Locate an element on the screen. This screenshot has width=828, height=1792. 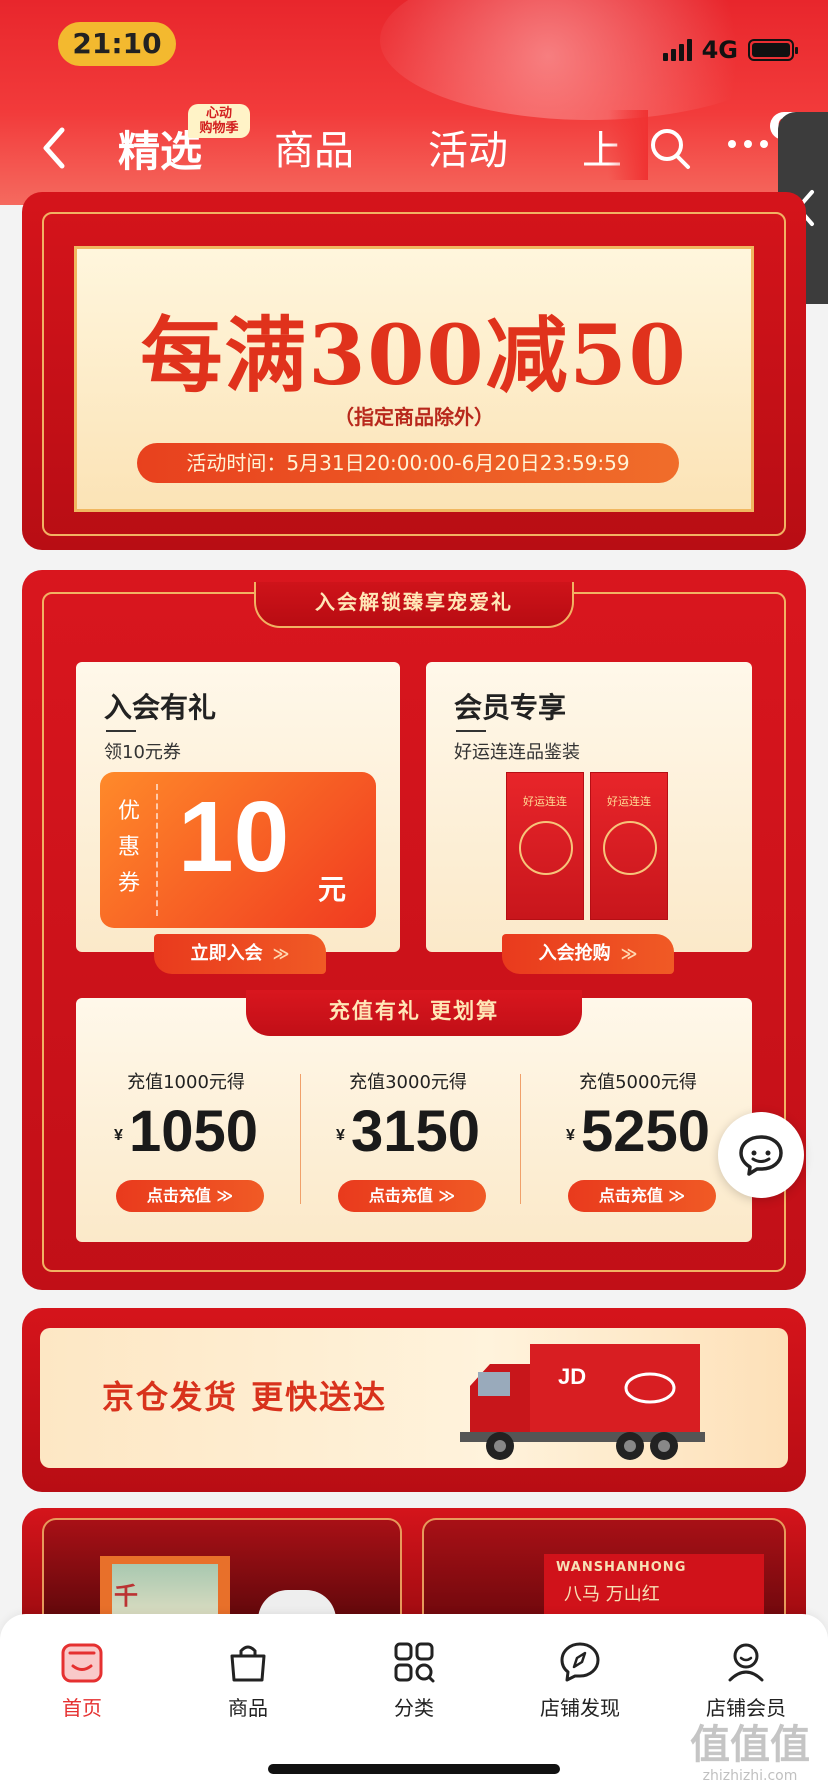
tab-discover: 店铺发现 is located at coordinates (580, 1676).